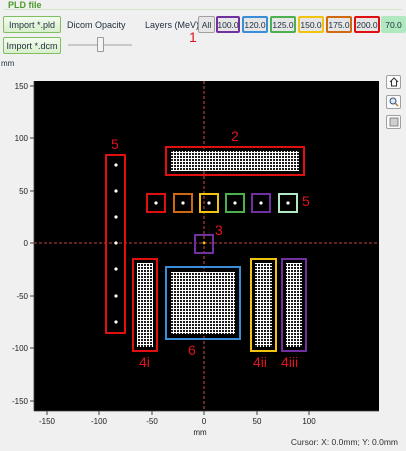 Image resolution: width=406 pixels, height=451 pixels. I want to click on layer-button-125: 125.0, so click(283, 24).